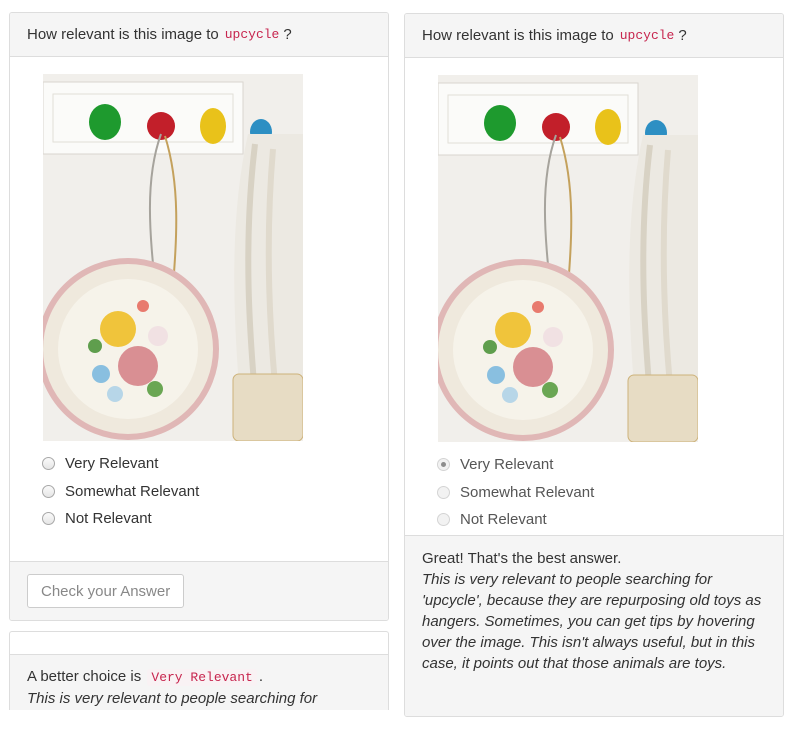 Image resolution: width=801 pixels, height=730 pixels. I want to click on card-footer: Check your Answer, so click(199, 590).